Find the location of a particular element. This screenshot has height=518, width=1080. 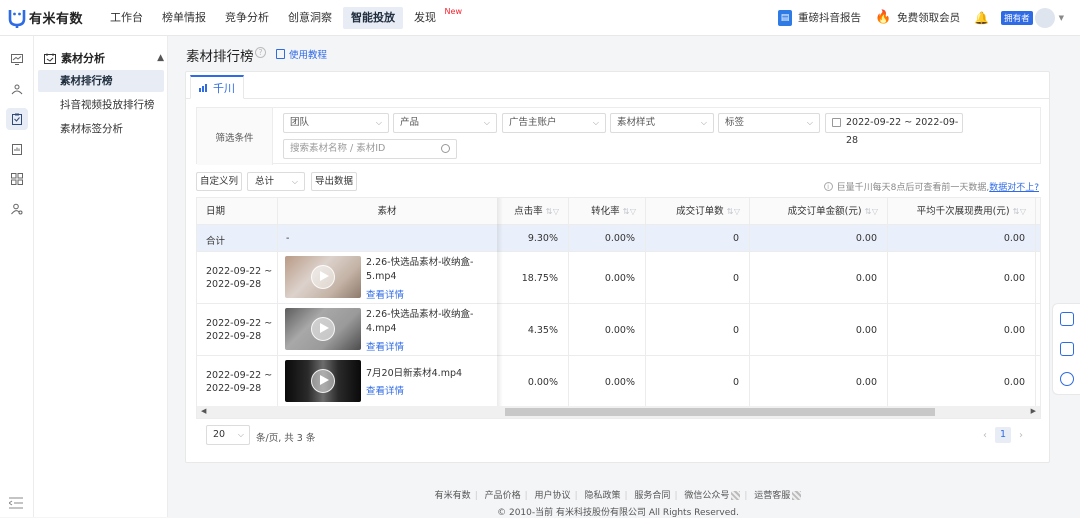

scroll-left-icon: ◀ is located at coordinates (203, 411).